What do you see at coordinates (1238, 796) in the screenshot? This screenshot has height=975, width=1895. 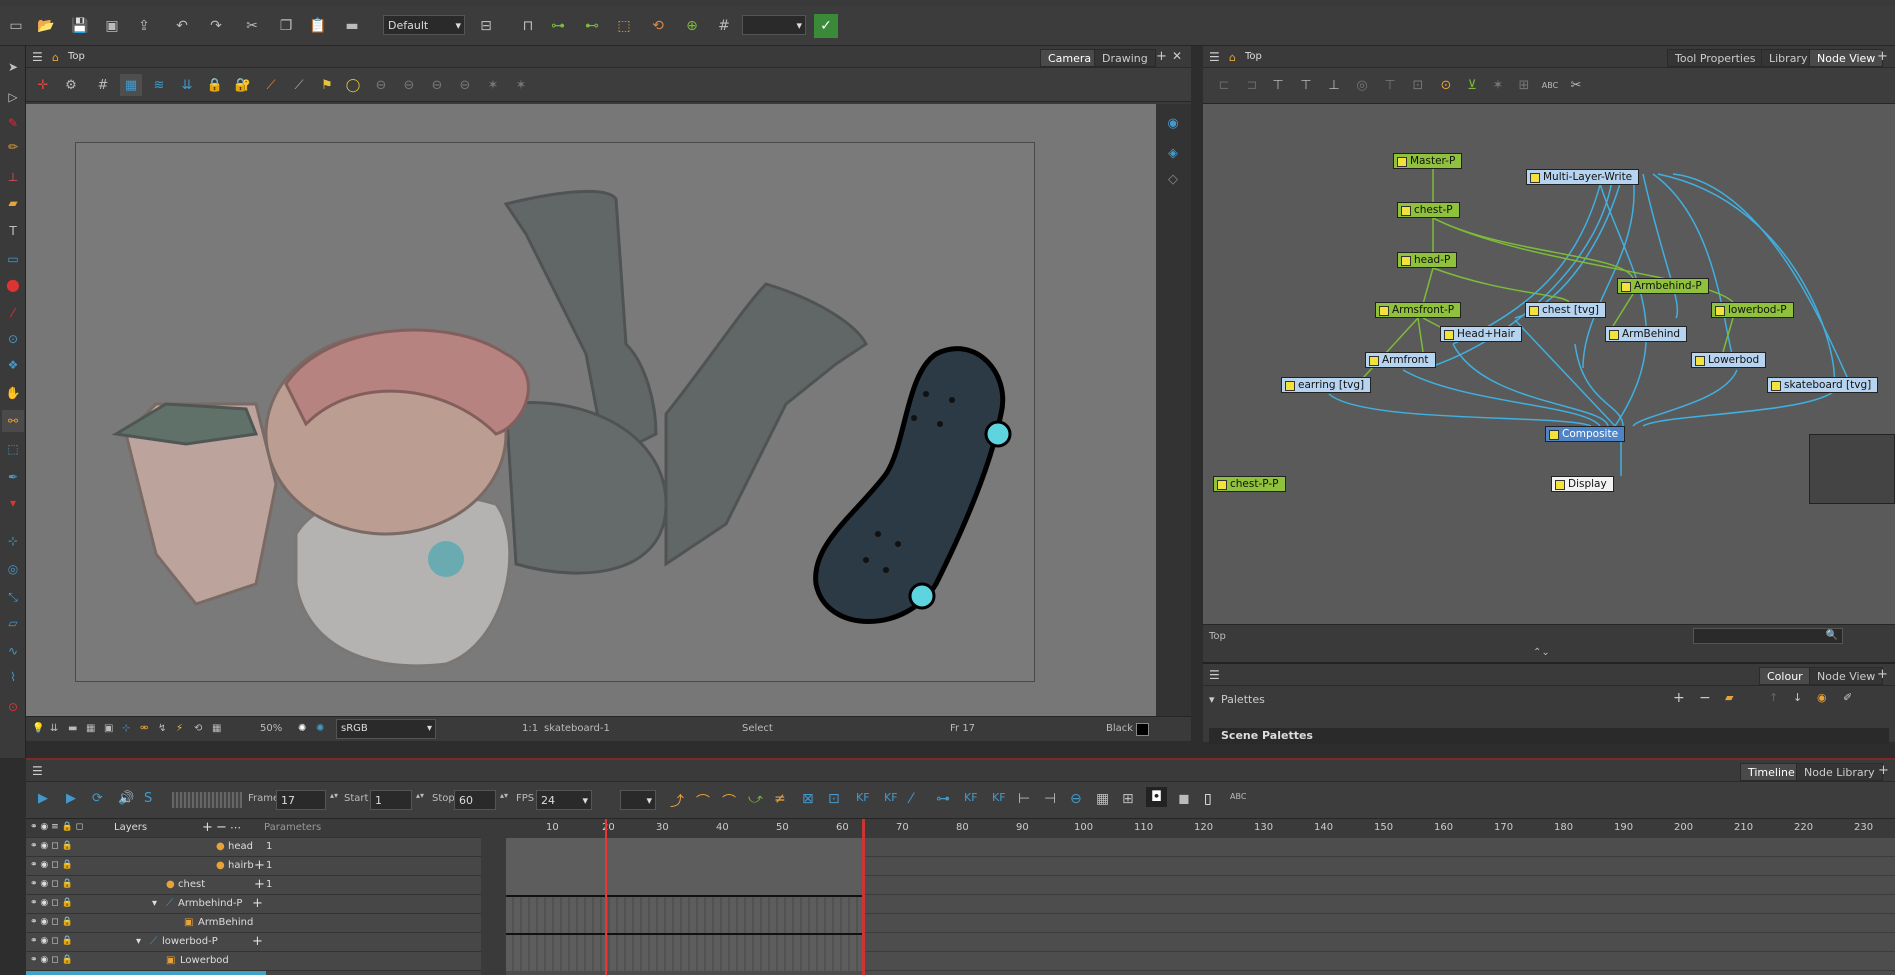 I see `abc-label-icon: ABC` at bounding box center [1238, 796].